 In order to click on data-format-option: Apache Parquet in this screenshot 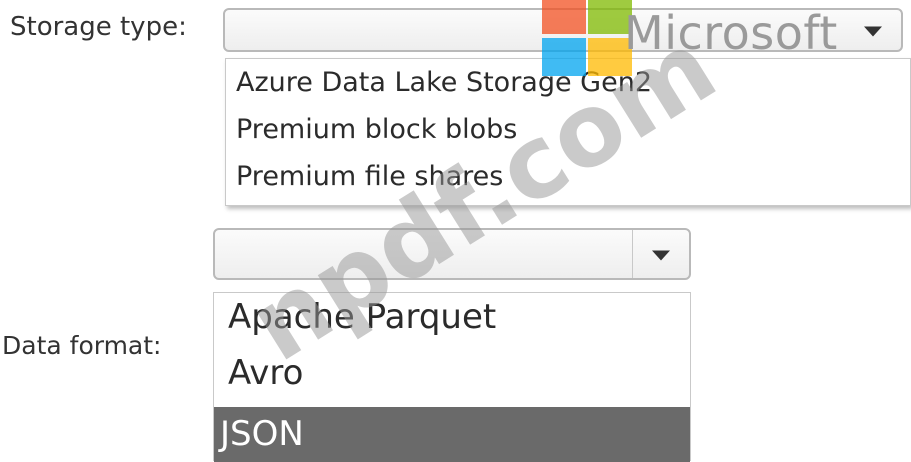, I will do `click(452, 325)`.